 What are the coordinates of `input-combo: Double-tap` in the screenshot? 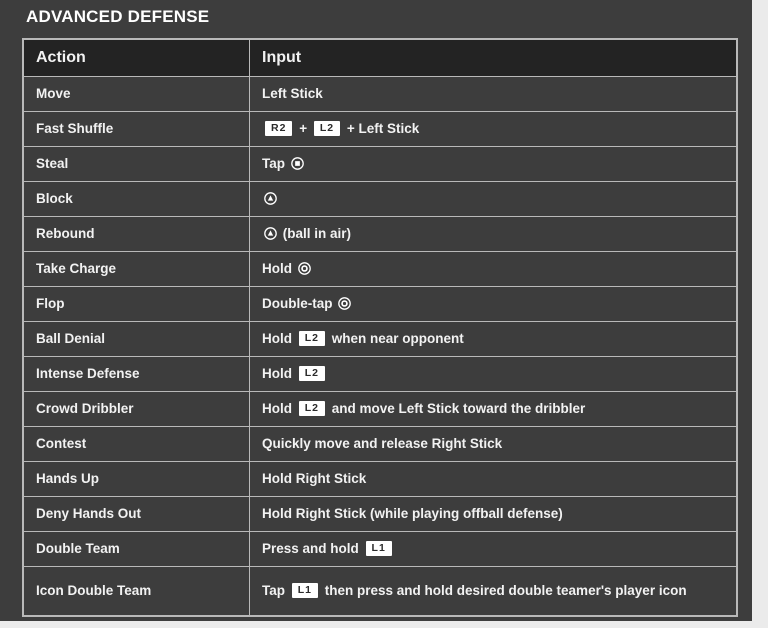 It's located at (307, 303).